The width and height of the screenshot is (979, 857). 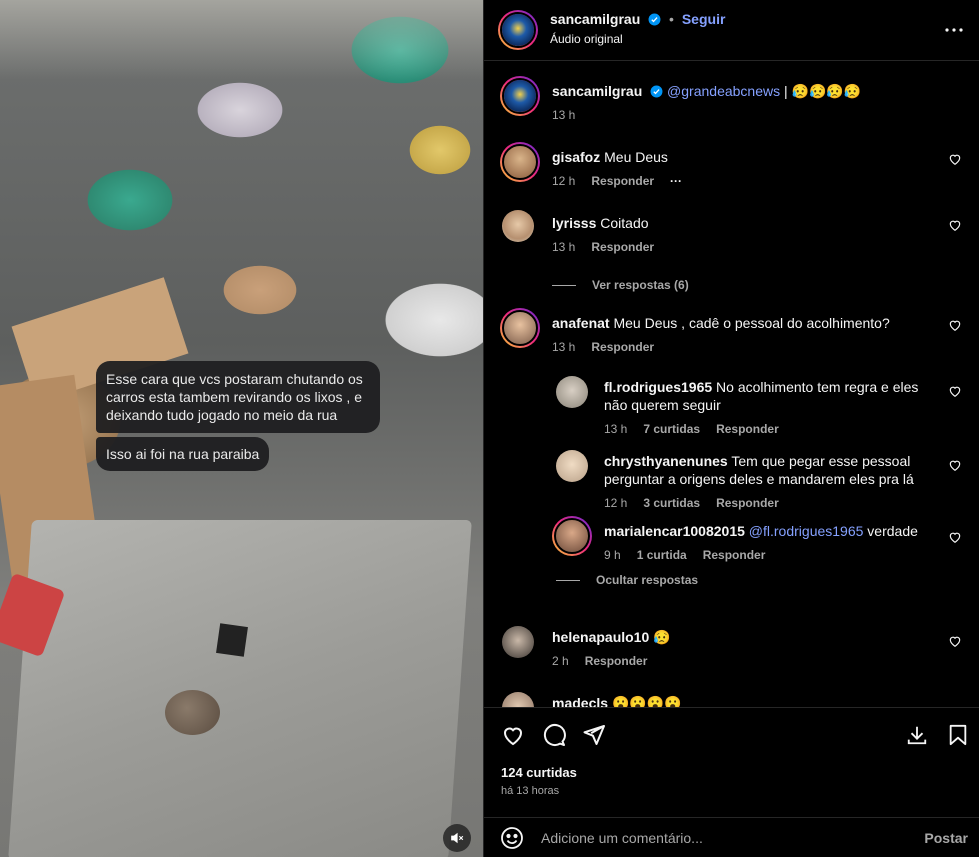 I want to click on reply-username: fl.rodrigues1965, so click(x=658, y=387).